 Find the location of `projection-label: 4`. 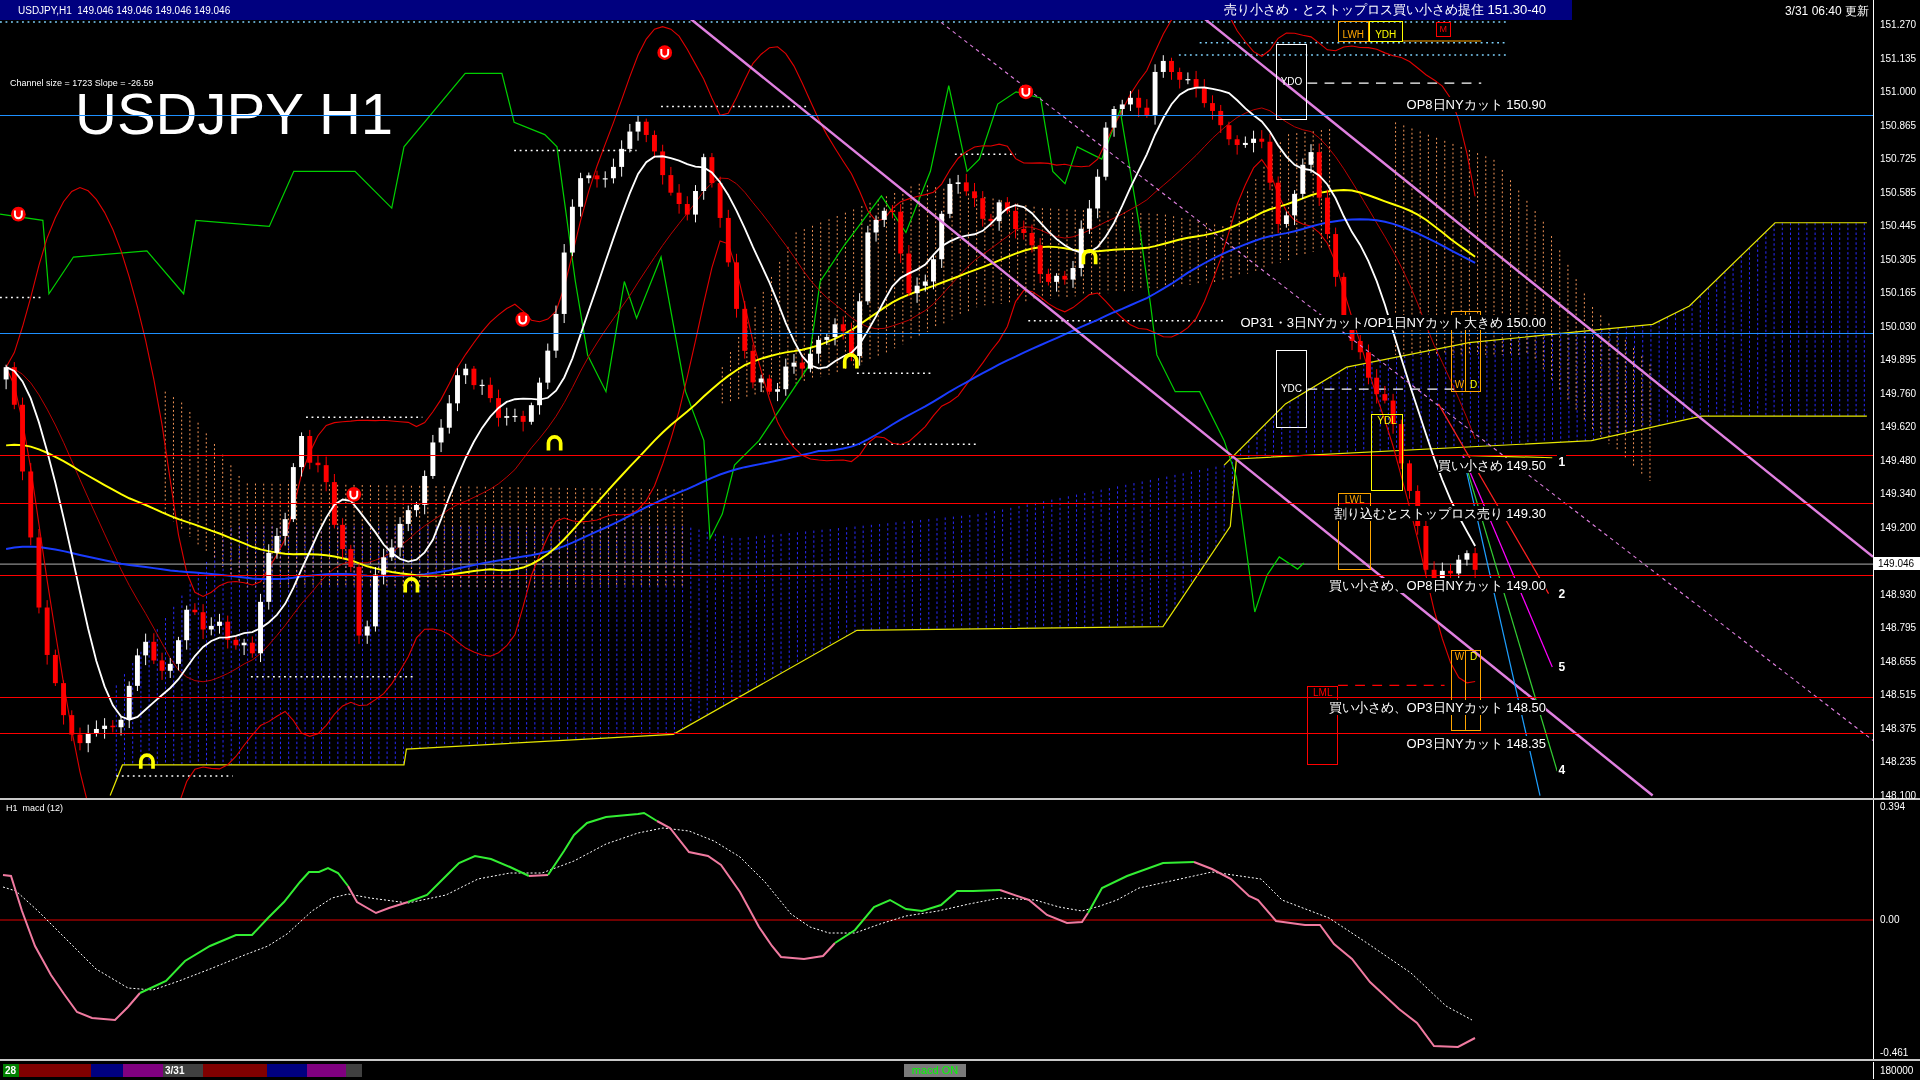

projection-label: 4 is located at coordinates (1562, 770).